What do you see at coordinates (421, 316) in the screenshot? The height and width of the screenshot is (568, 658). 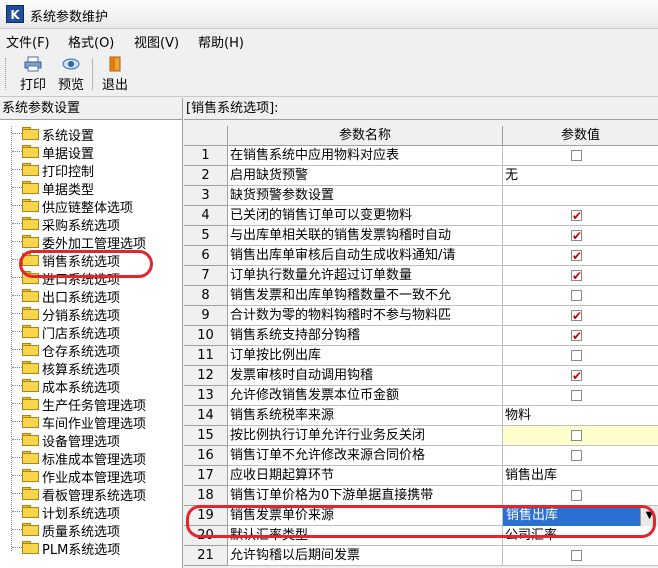 I see `table-row: 9 合计数为零的物料钩稽时不参与物料匹` at bounding box center [421, 316].